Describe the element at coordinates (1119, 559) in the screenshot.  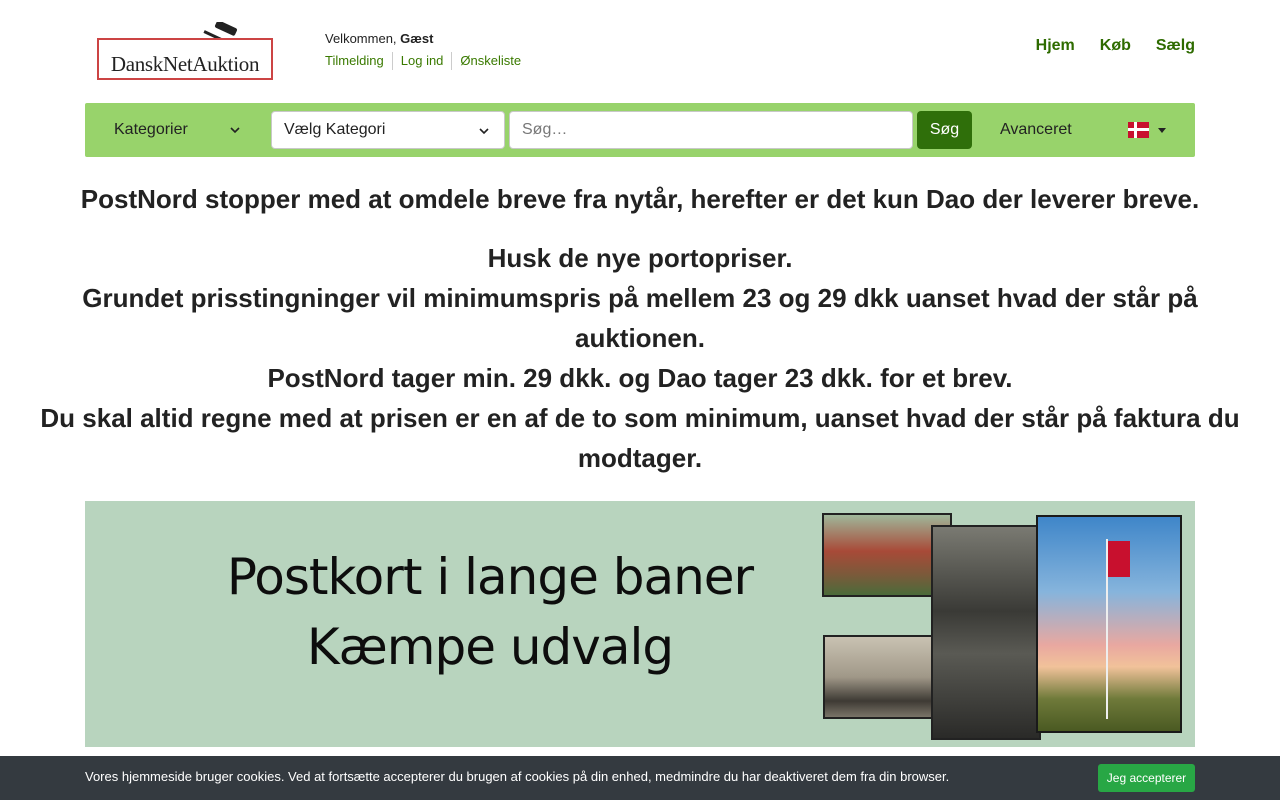
I see `danish-flag-image` at that location.